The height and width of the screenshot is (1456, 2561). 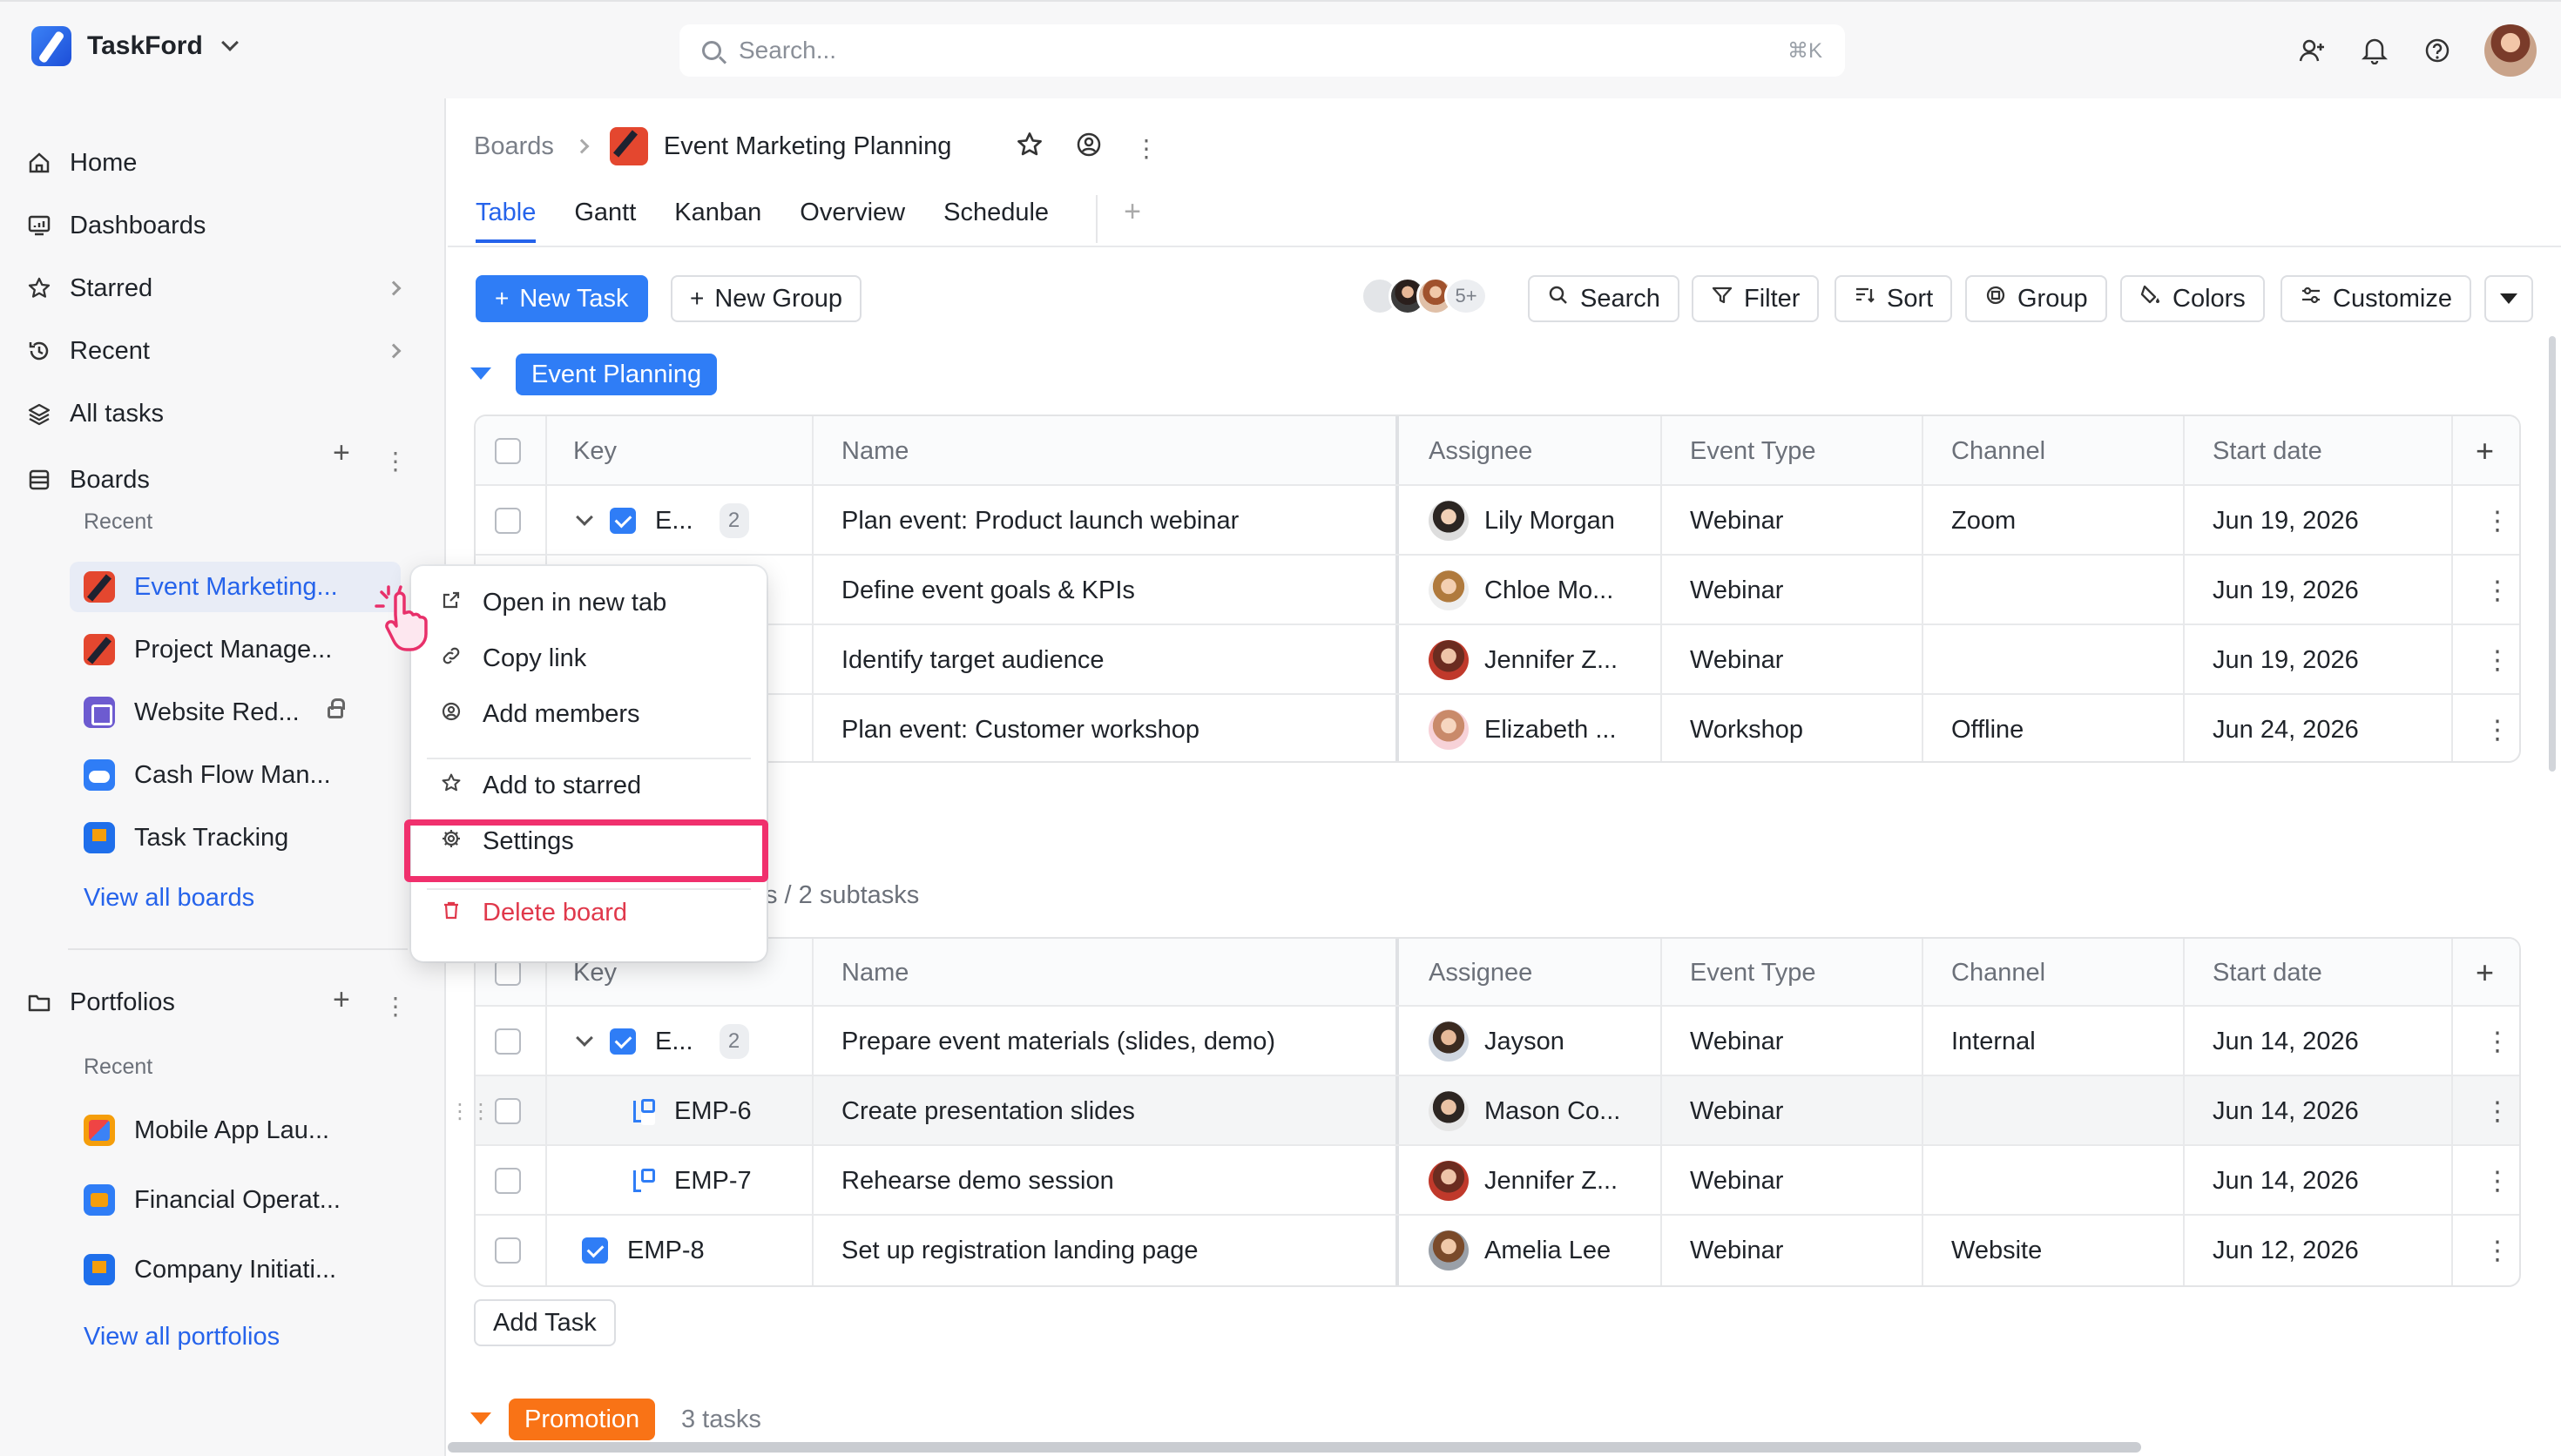 What do you see at coordinates (582, 1419) in the screenshot?
I see `group-tag-promotion: Promotion` at bounding box center [582, 1419].